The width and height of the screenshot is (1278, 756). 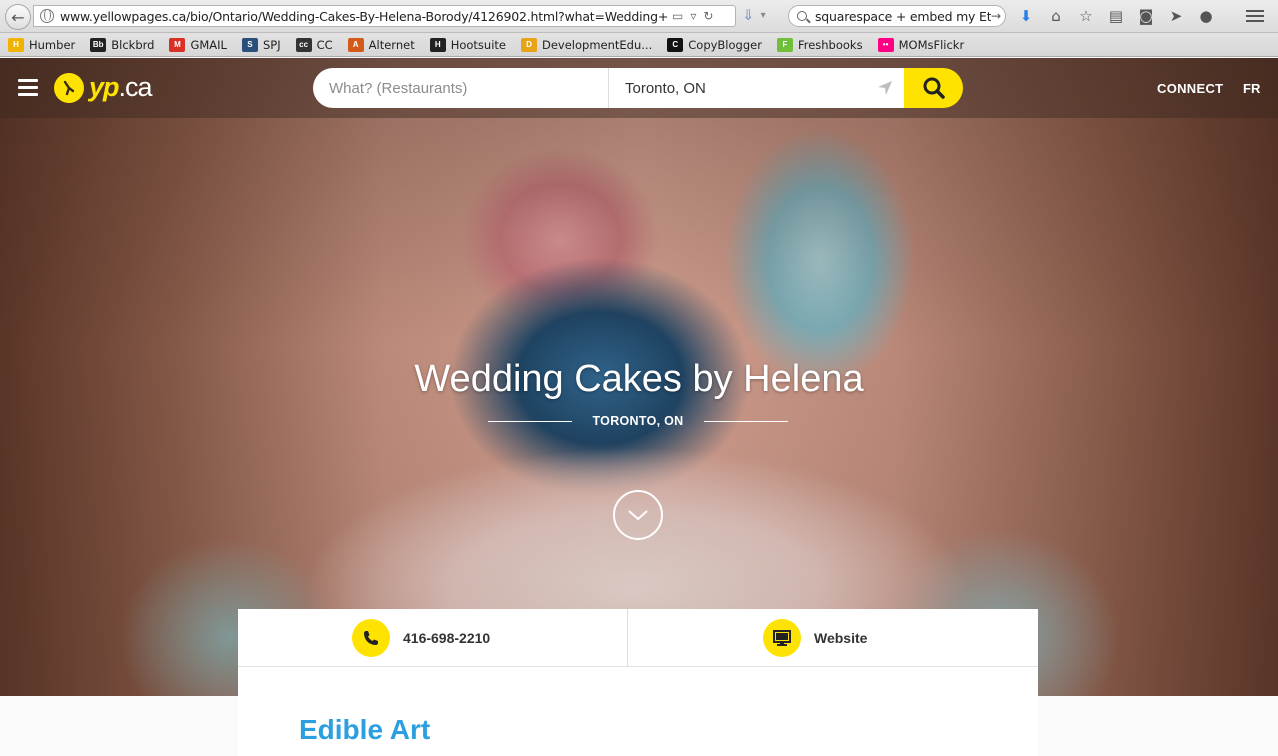 What do you see at coordinates (529, 44) in the screenshot?
I see `bookmark-favicon-icon: D` at bounding box center [529, 44].